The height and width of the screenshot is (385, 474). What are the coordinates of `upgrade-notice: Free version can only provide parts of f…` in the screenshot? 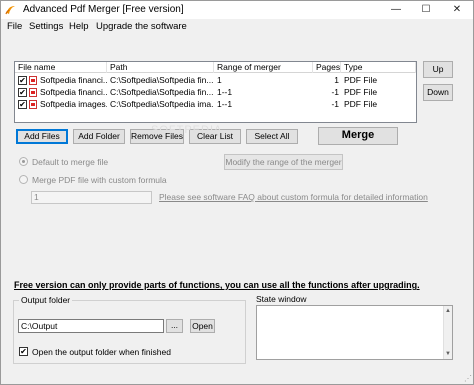 It's located at (217, 285).